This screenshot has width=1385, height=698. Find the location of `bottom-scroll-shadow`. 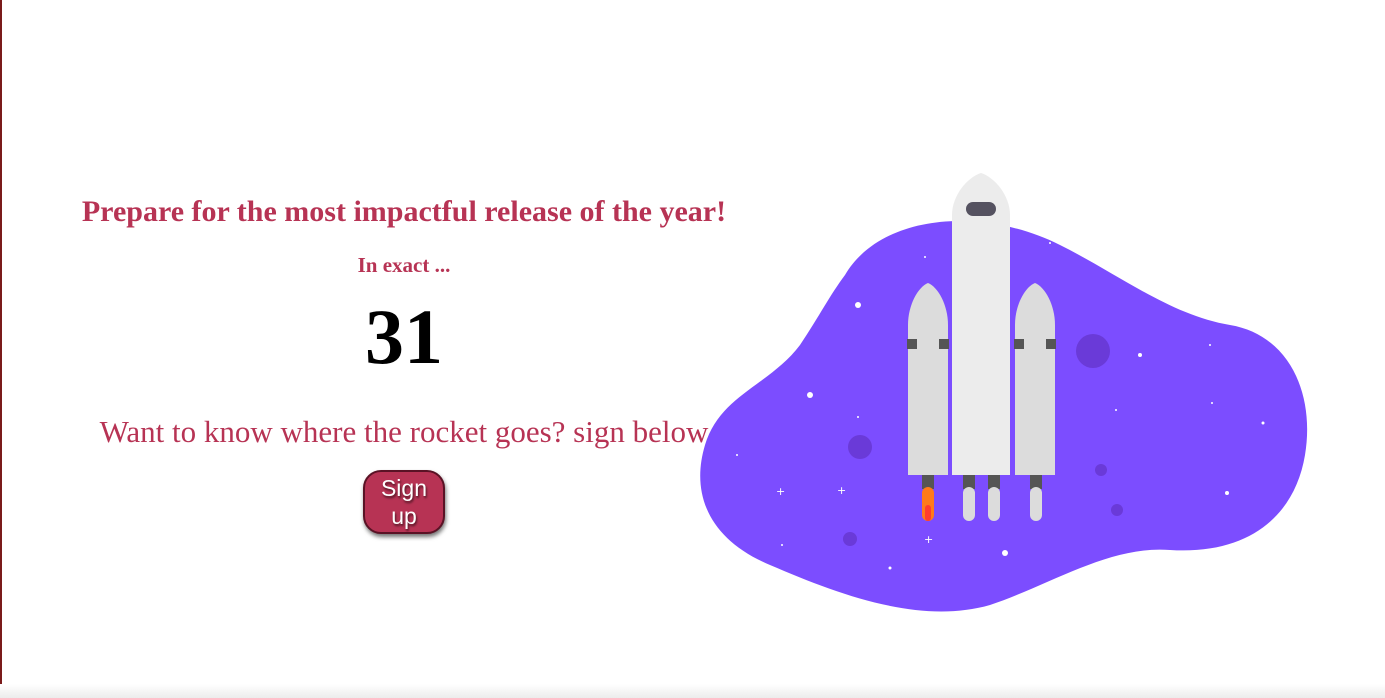

bottom-scroll-shadow is located at coordinates (692, 691).